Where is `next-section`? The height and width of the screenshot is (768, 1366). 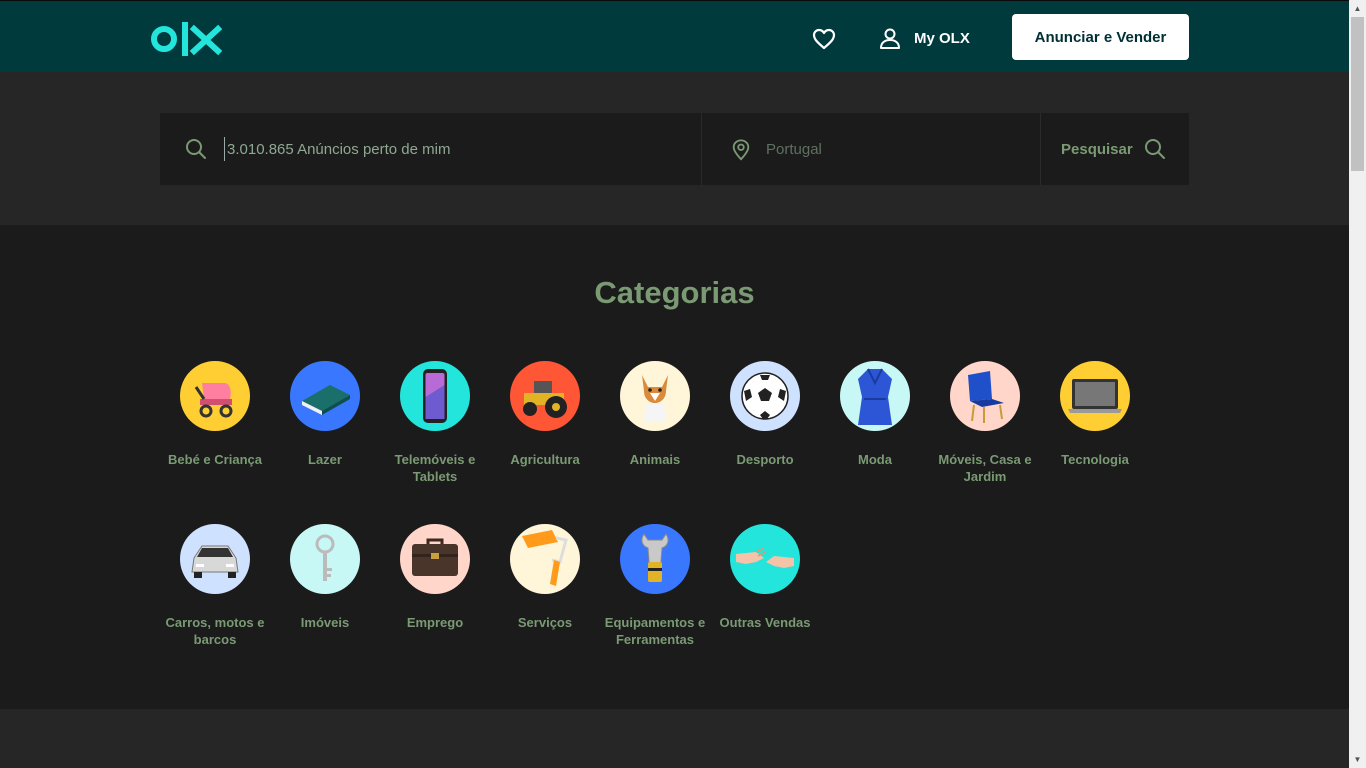
next-section is located at coordinates (674, 738).